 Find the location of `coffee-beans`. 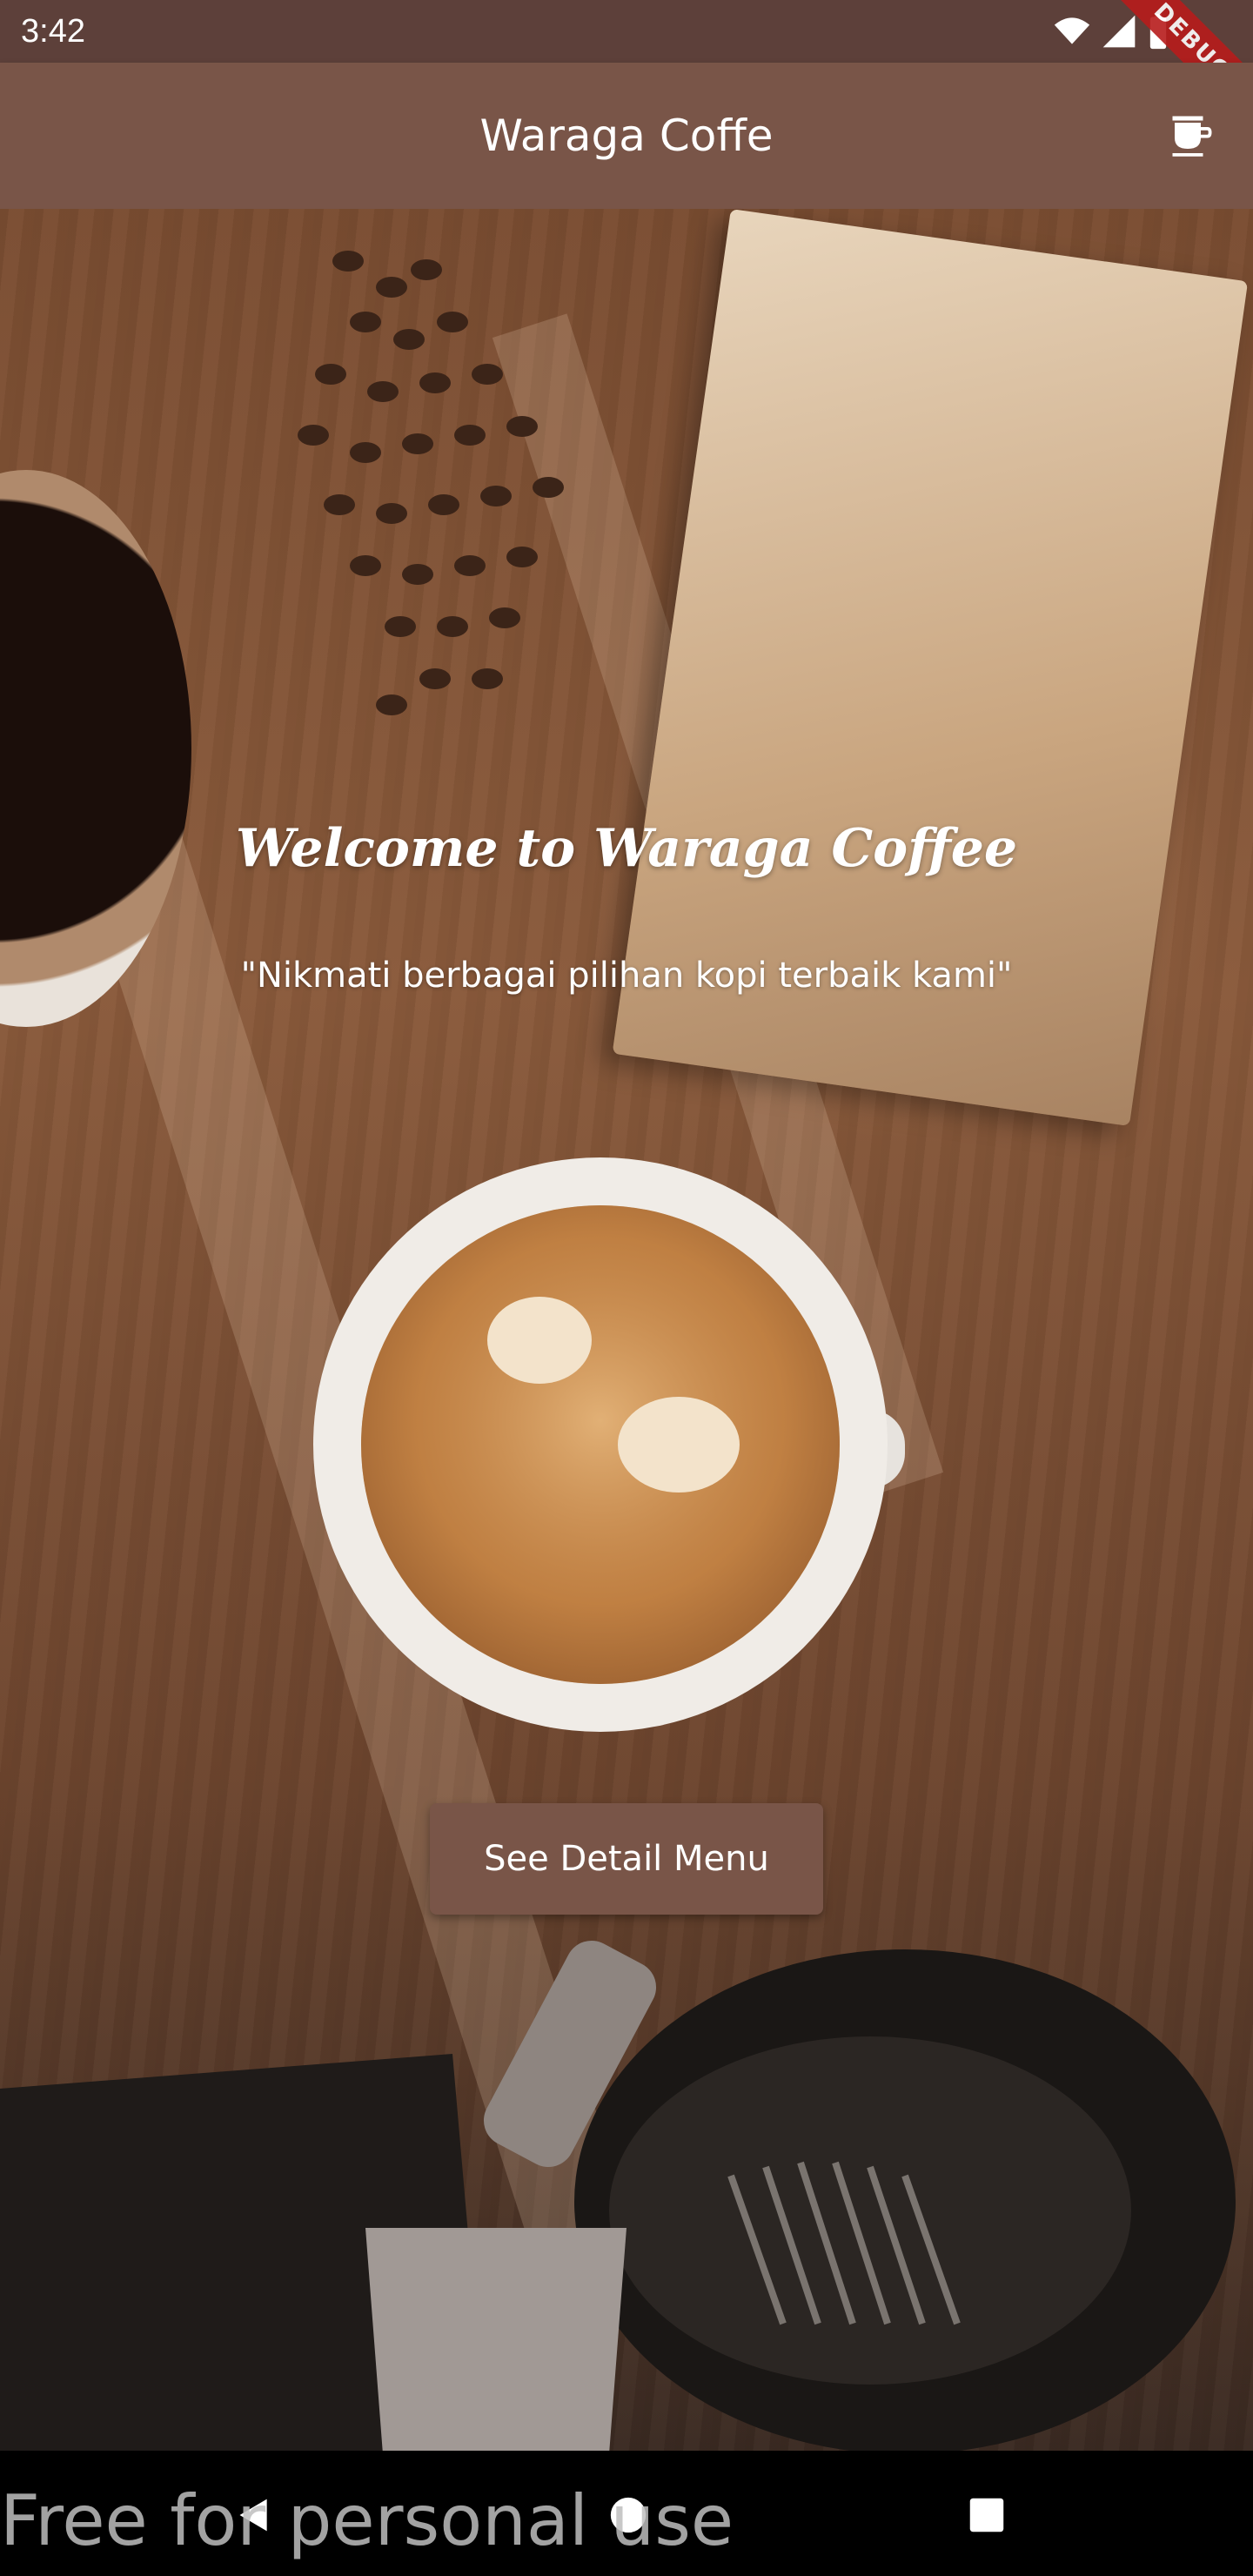

coffee-beans is located at coordinates (431, 483).